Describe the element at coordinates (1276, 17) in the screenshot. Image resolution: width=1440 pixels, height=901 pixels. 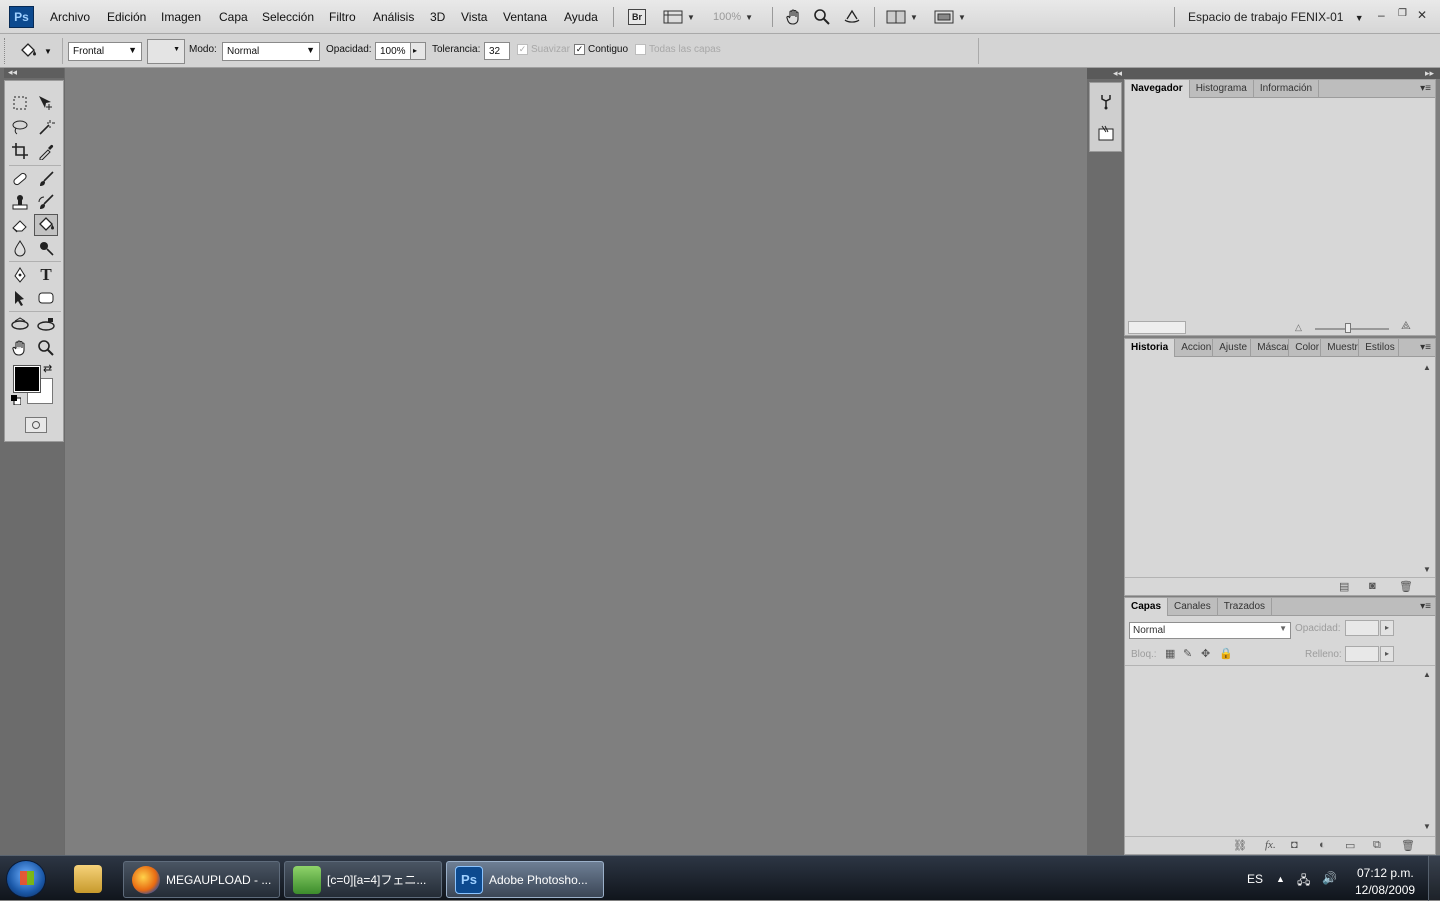
I see `workspace-switcher: Espacio de trabajo FENIX-01 ▼` at that location.